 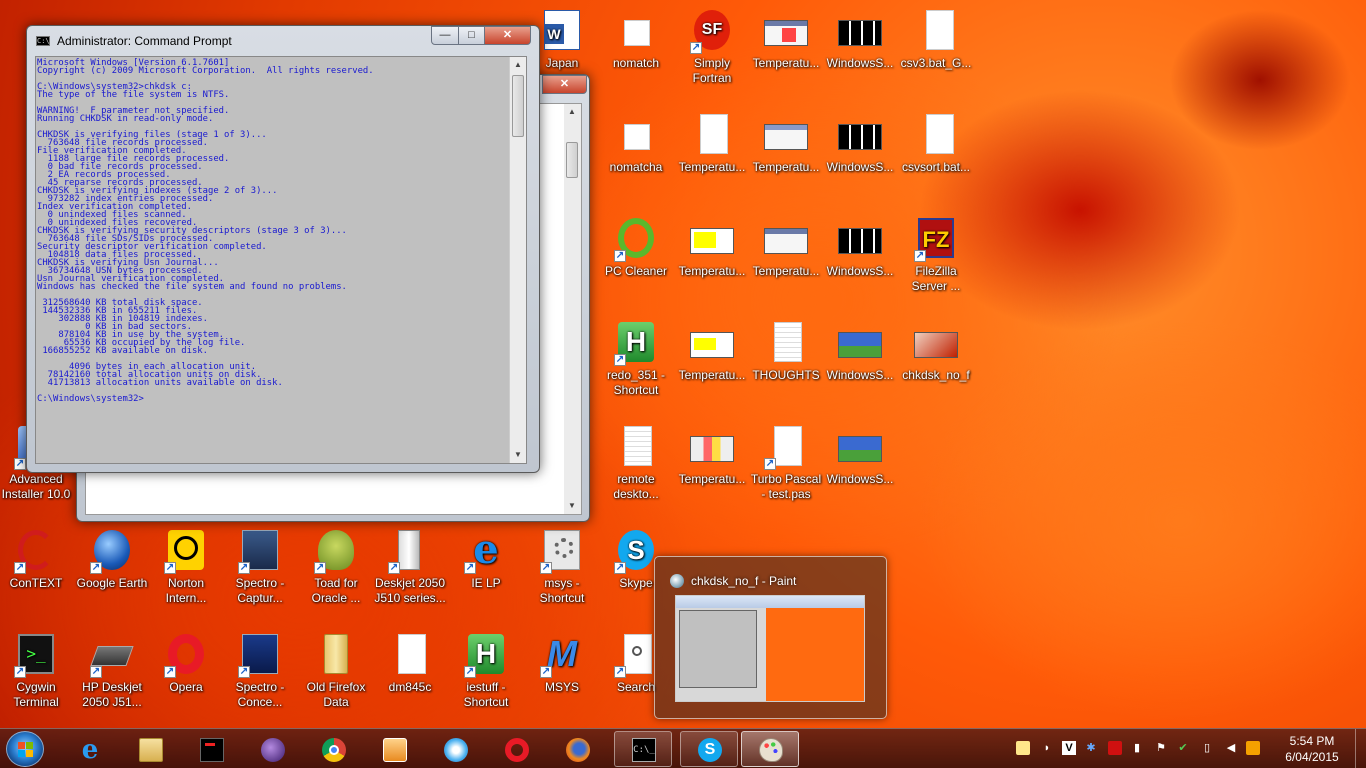 I want to click on start-button, so click(x=25, y=749).